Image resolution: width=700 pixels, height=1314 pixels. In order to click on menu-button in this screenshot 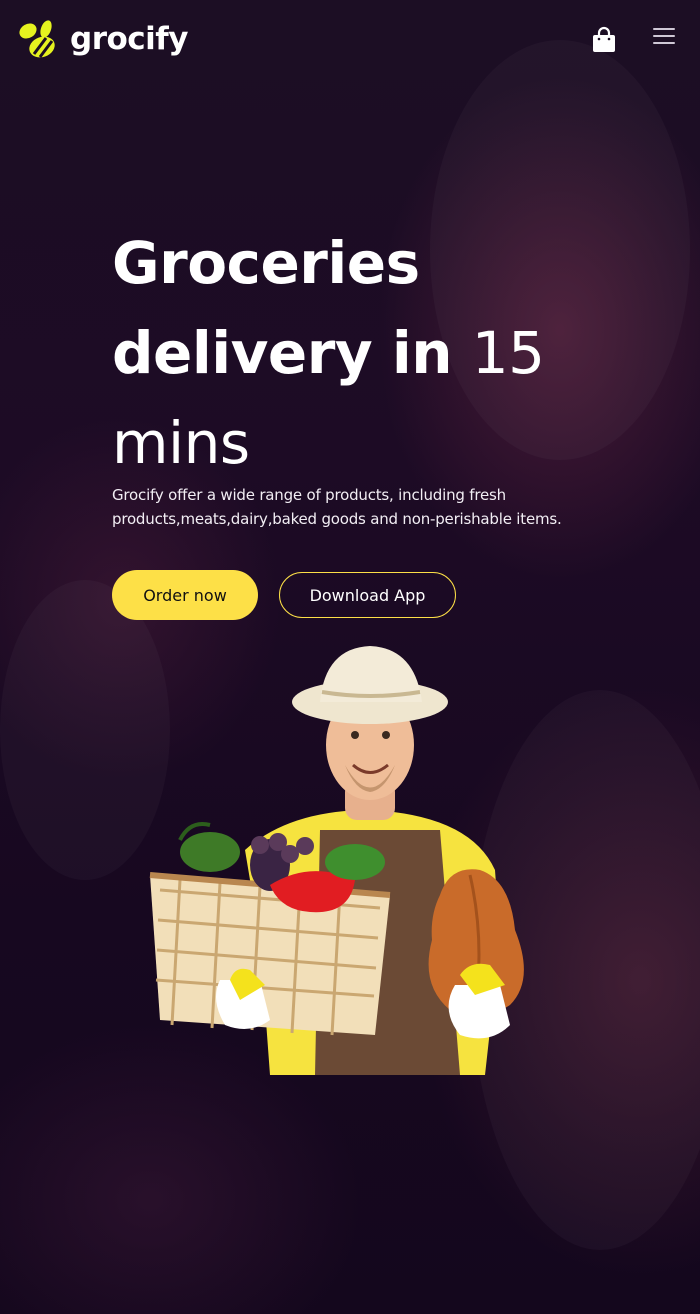, I will do `click(664, 36)`.